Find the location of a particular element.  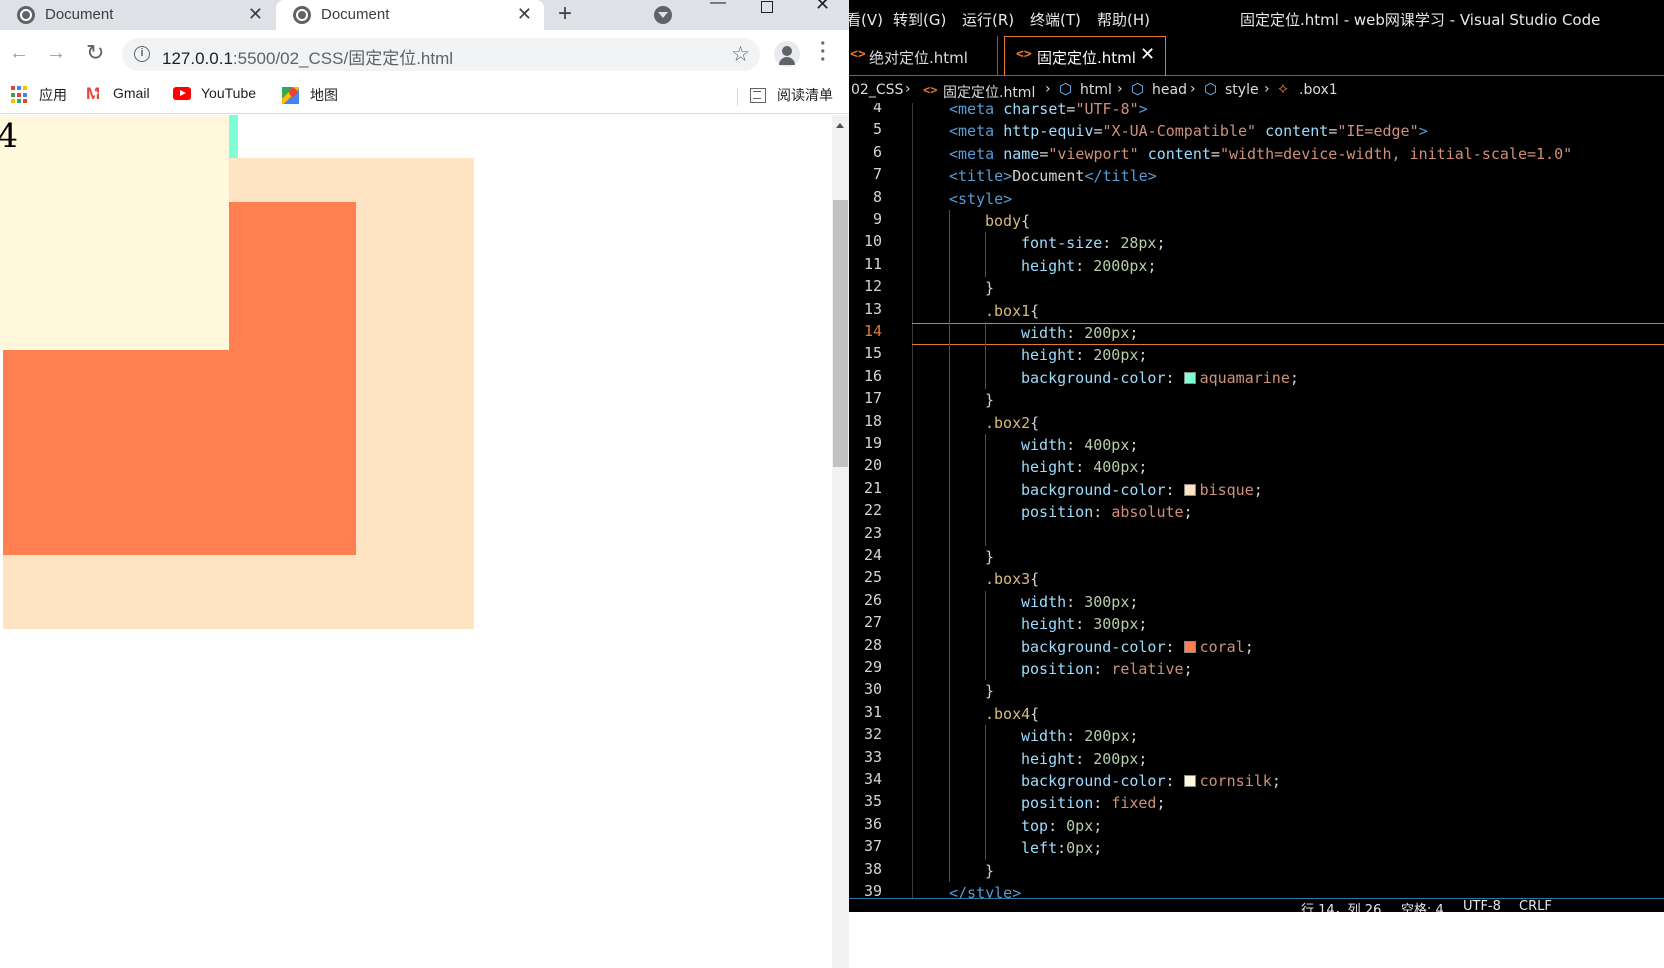

bookmark-youtube: YouTube is located at coordinates (214, 93).